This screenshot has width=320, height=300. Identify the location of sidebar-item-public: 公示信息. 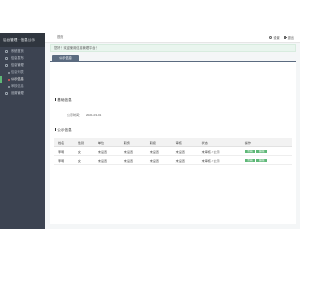
(22, 79).